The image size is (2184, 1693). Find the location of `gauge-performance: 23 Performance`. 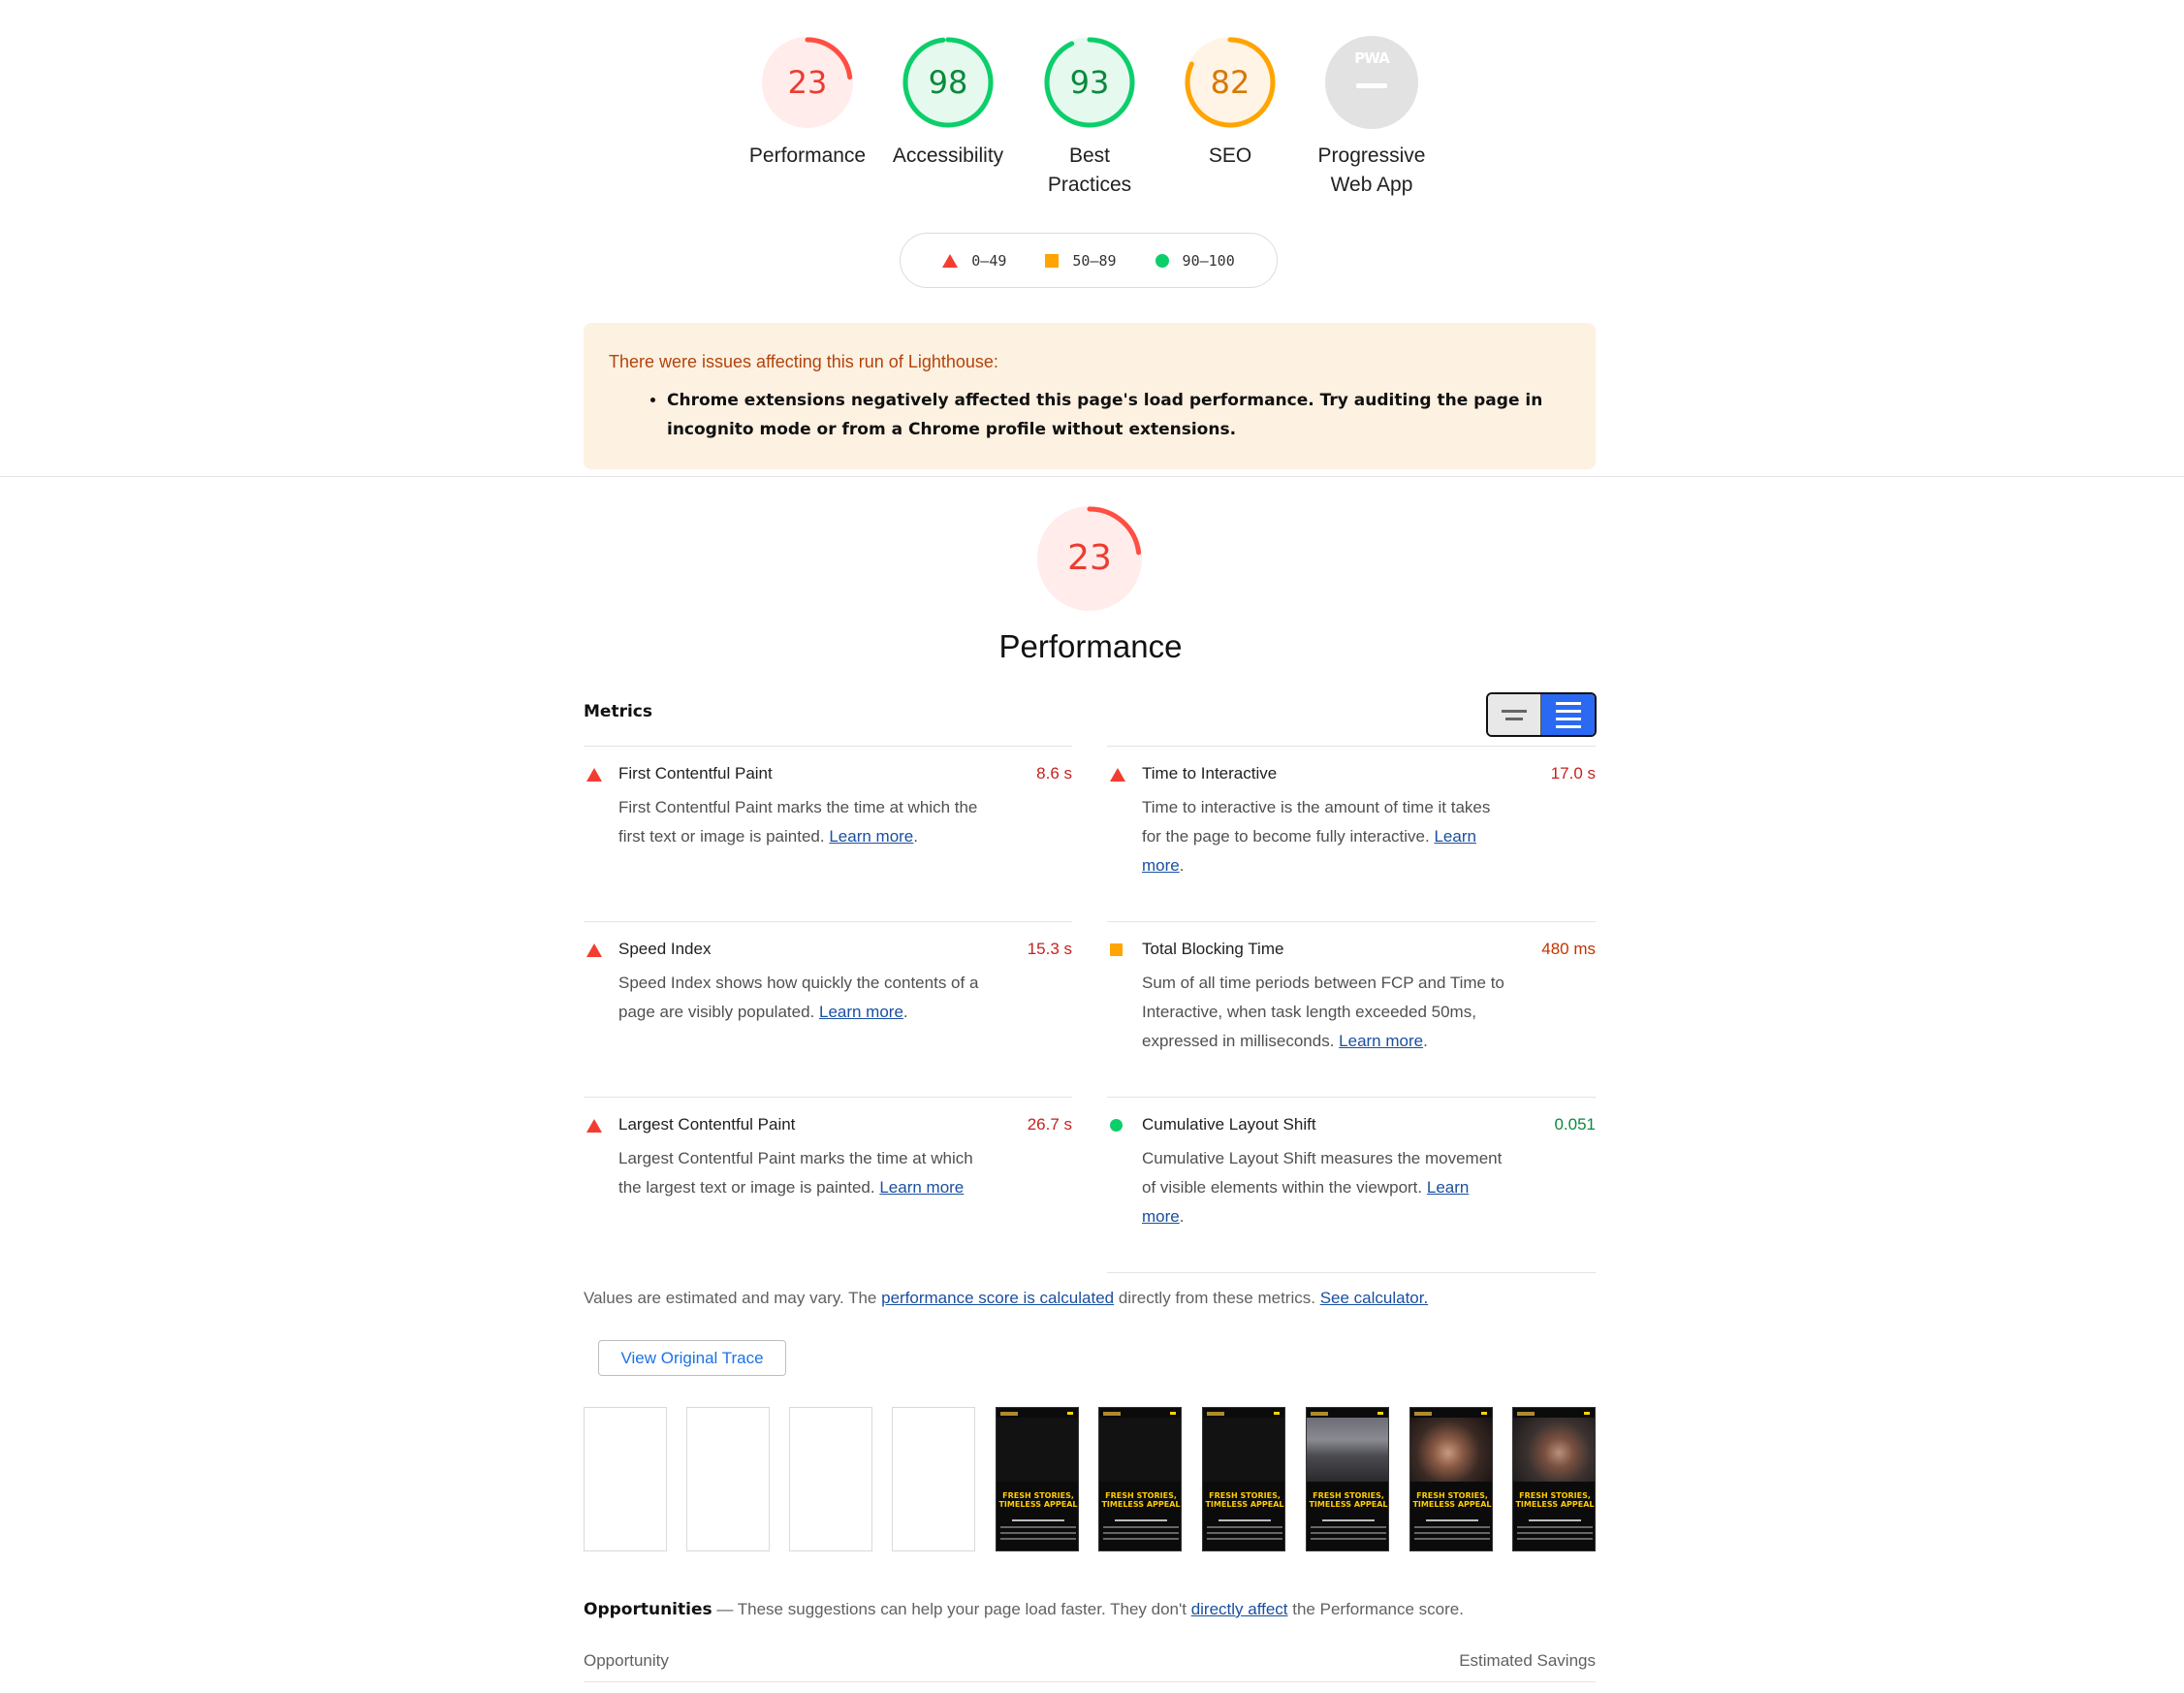

gauge-performance: 23 Performance is located at coordinates (807, 103).